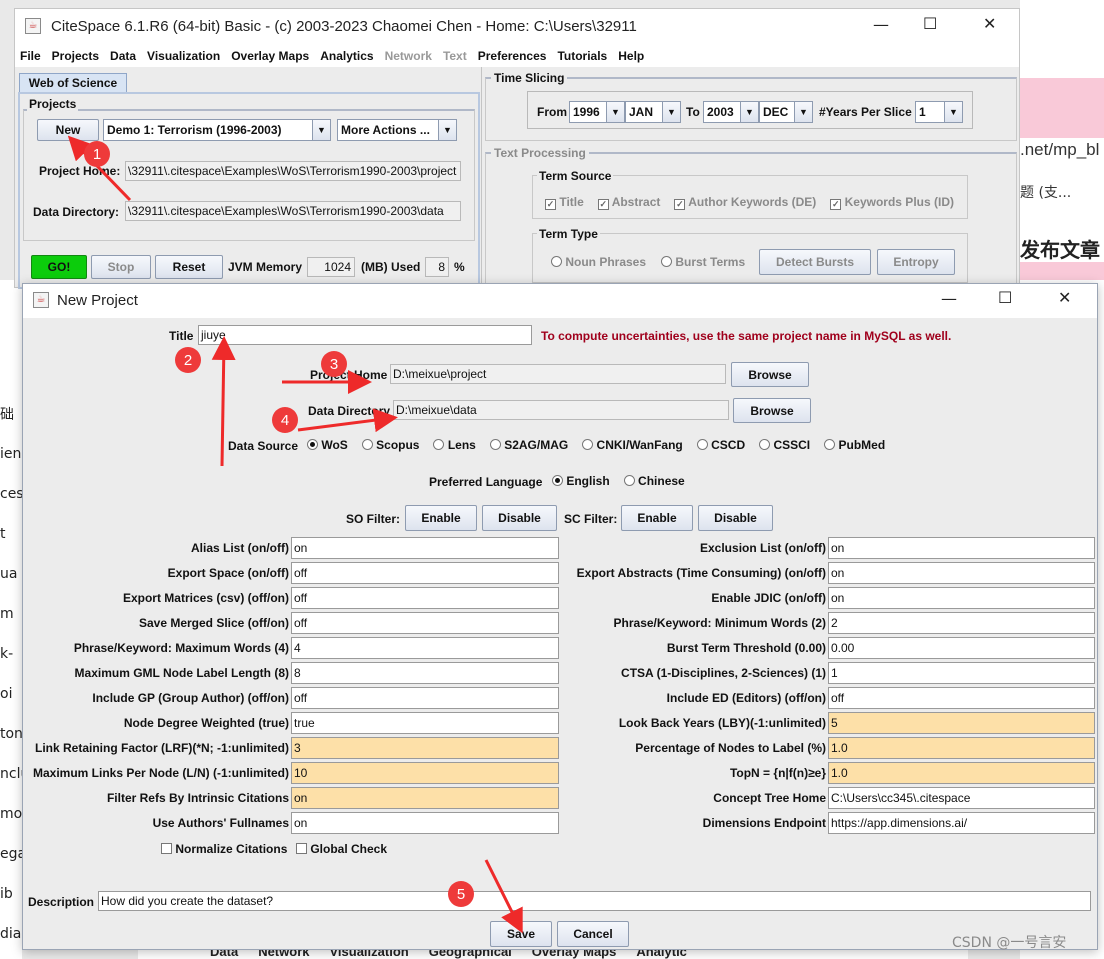 The width and height of the screenshot is (1104, 959). Describe the element at coordinates (285, 420) in the screenshot. I see `annotation-badge-4: 4` at that location.